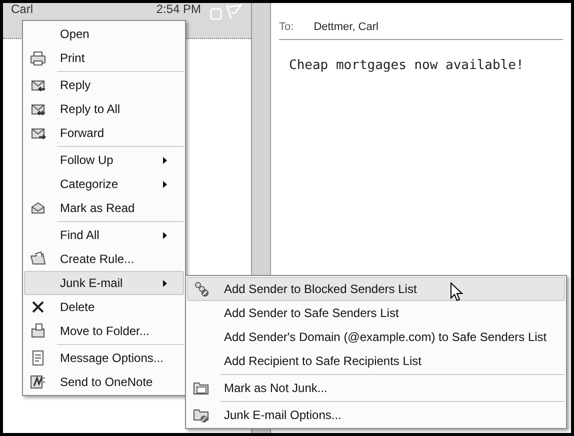 This screenshot has height=436, width=574. Describe the element at coordinates (407, 65) in the screenshot. I see `message-body: Cheap mortgages now available!` at that location.